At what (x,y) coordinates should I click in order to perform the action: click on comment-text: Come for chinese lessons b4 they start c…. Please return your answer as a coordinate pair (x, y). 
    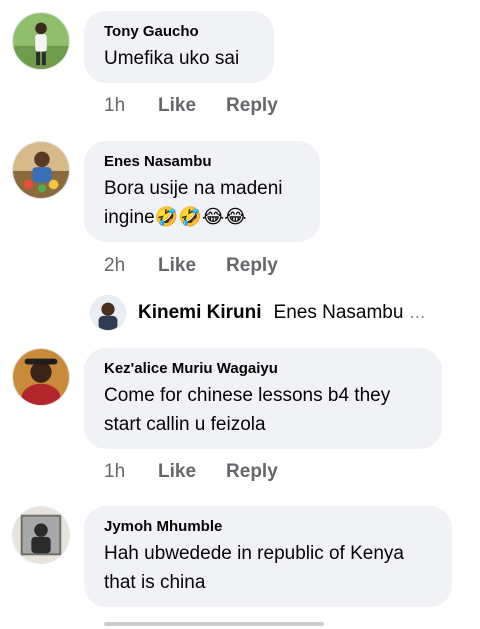
    Looking at the image, I should click on (263, 410).